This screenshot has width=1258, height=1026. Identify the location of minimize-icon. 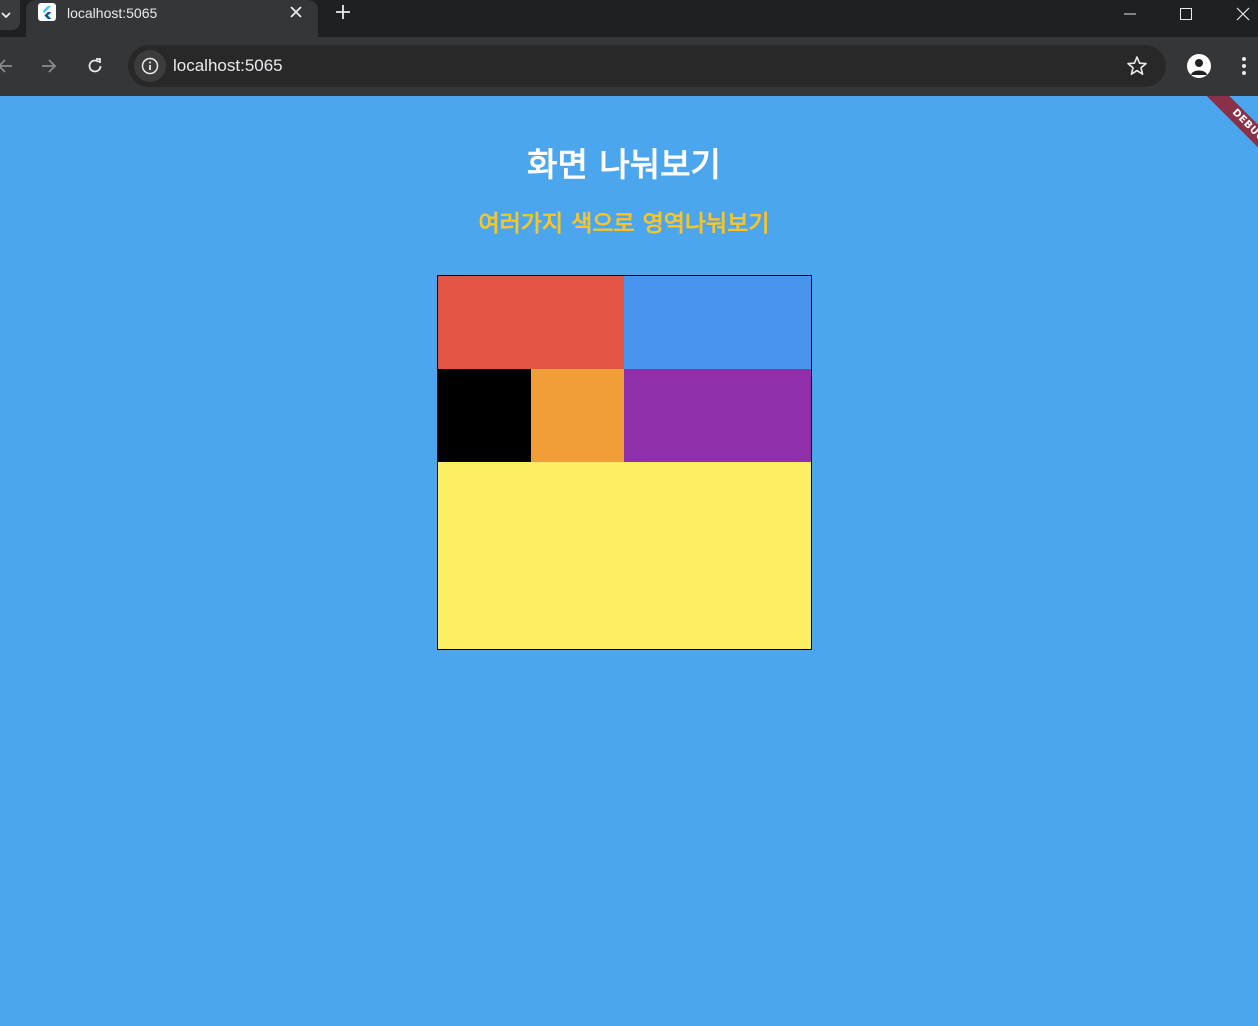
(1130, 14).